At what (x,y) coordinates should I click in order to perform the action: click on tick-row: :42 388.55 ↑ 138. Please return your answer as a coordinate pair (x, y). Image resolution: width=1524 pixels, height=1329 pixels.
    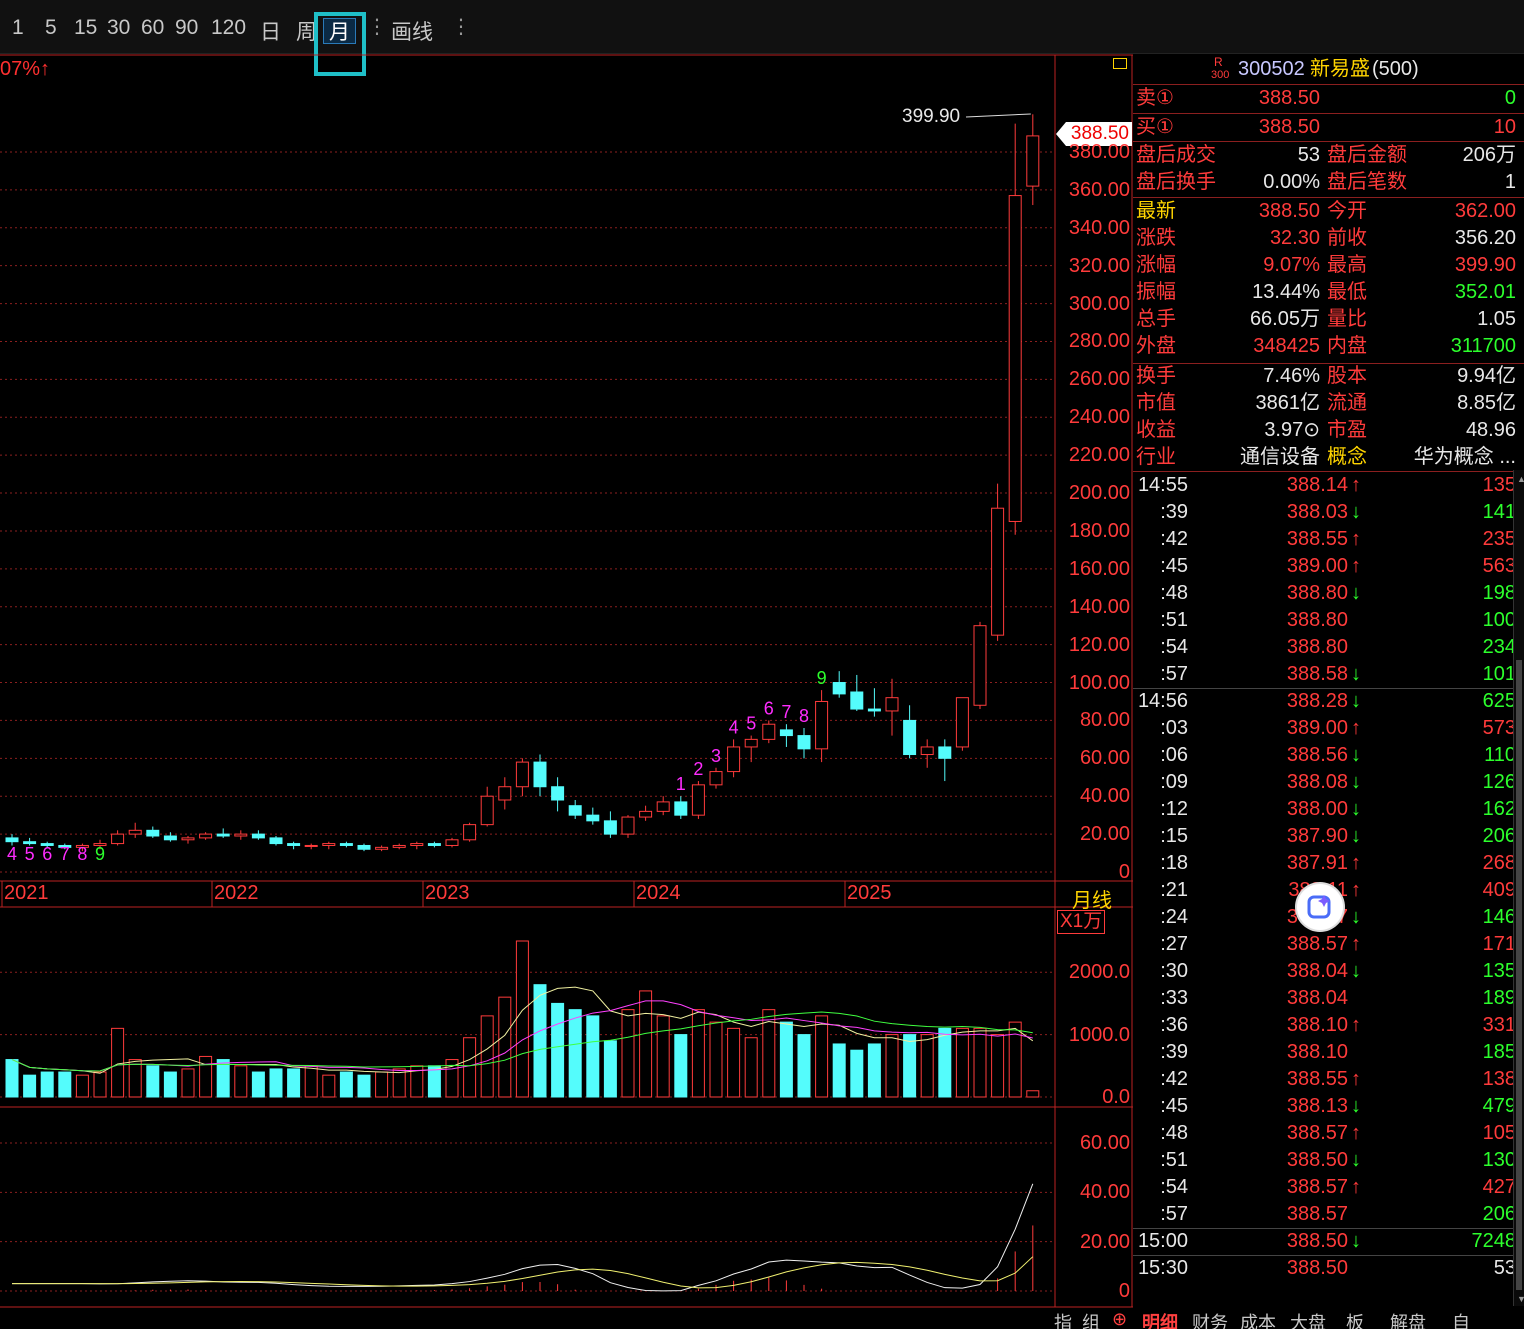
    Looking at the image, I should click on (1326, 1079).